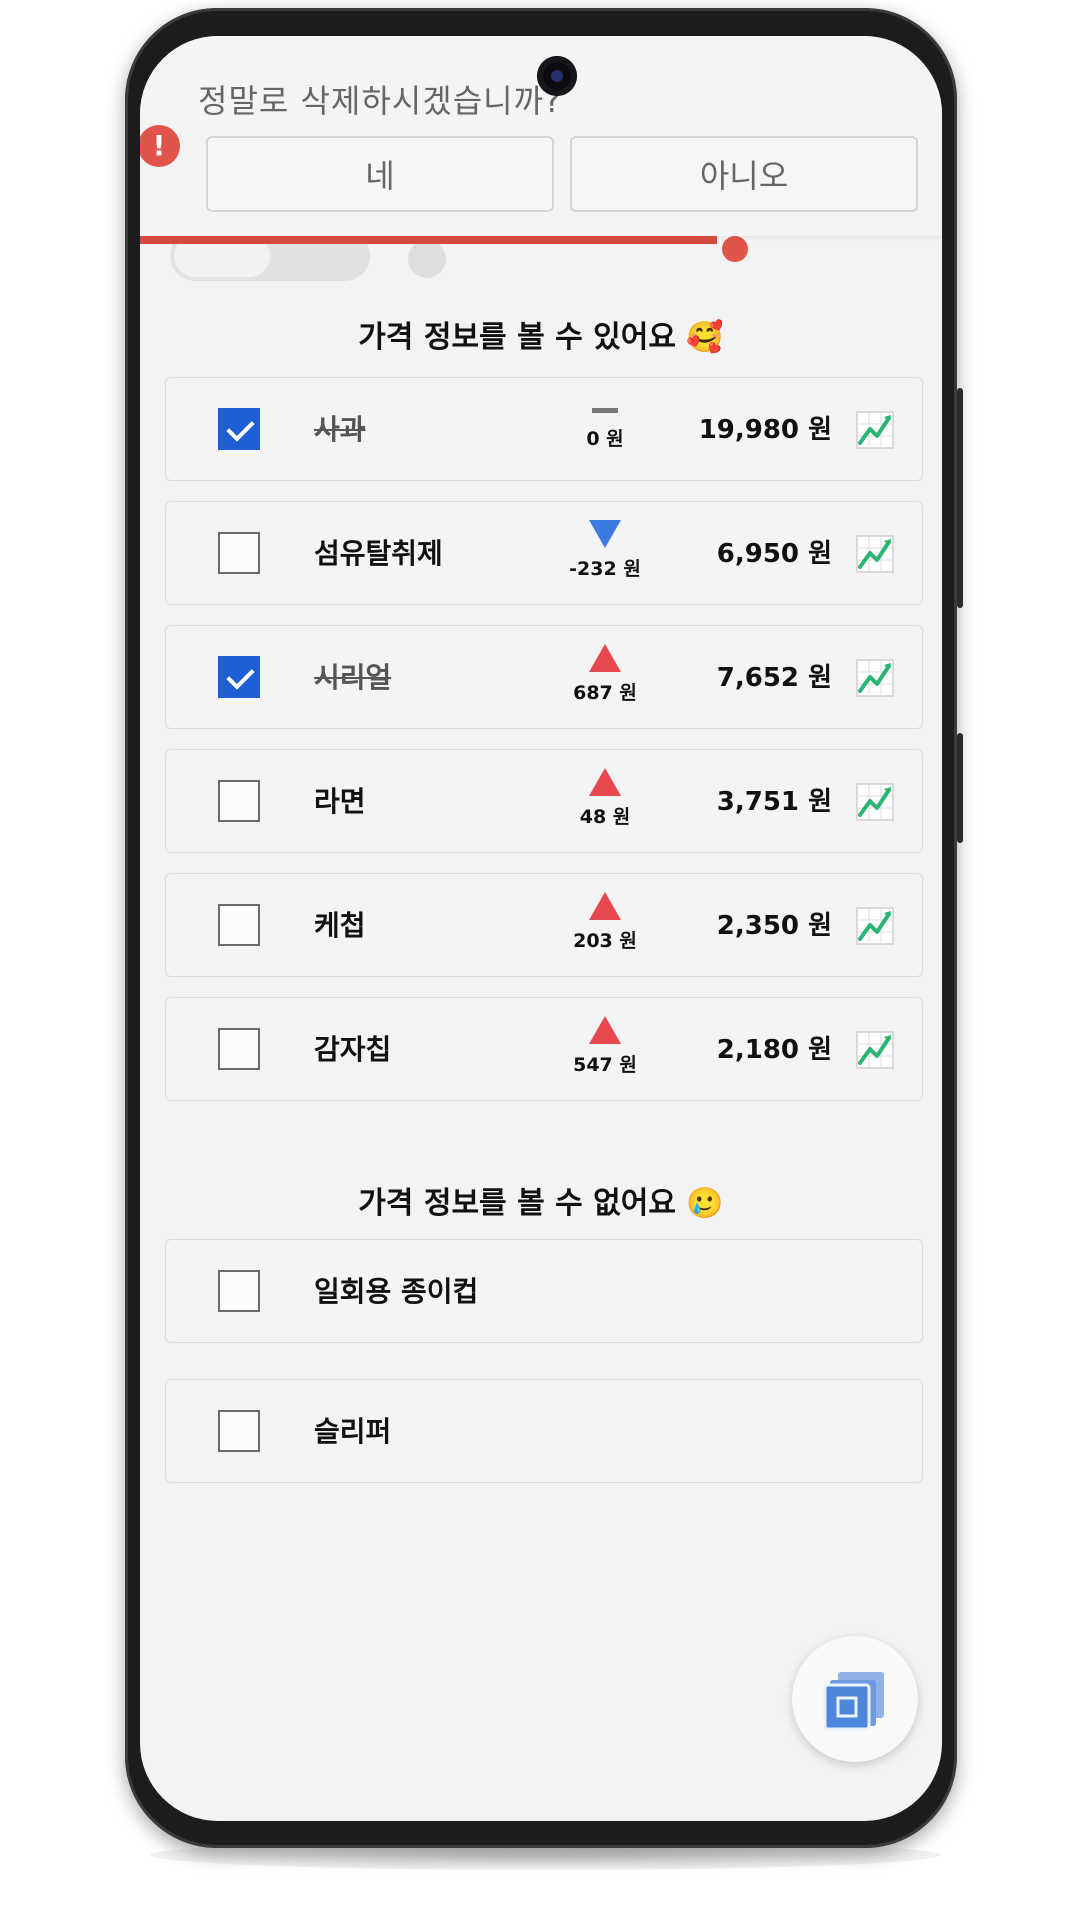  I want to click on item-name: 섬유탈취제, so click(378, 553).